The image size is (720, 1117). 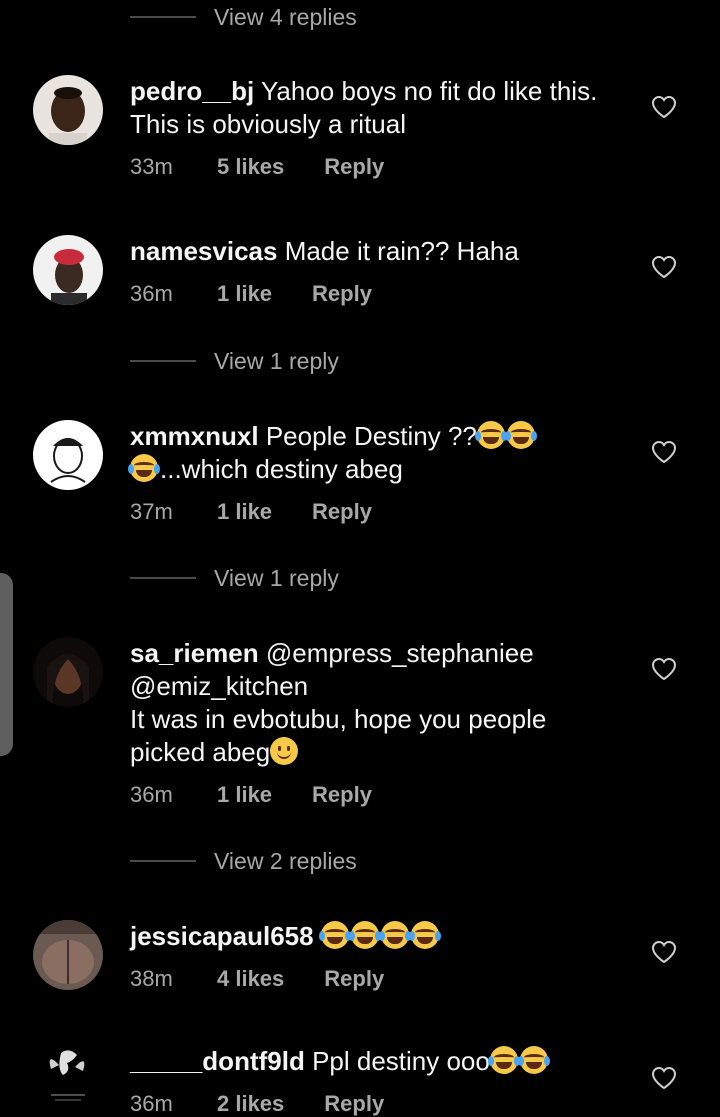 I want to click on comment-timestamp: 37m, so click(x=151, y=511).